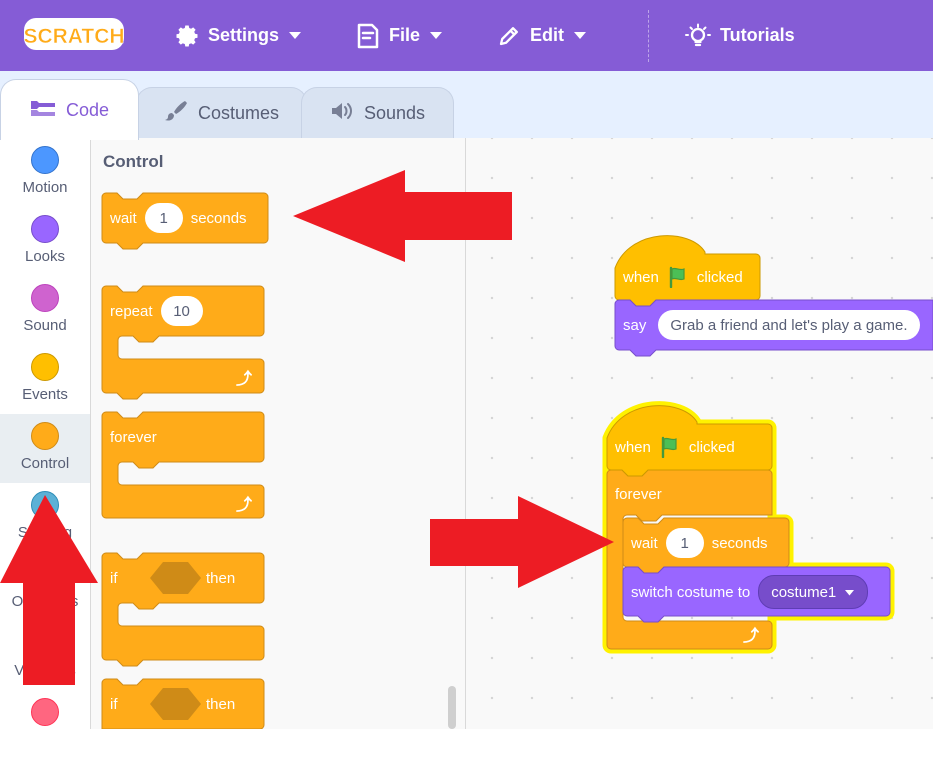 The height and width of the screenshot is (759, 933). What do you see at coordinates (691, 592) in the screenshot?
I see `block-text: switch costume to` at bounding box center [691, 592].